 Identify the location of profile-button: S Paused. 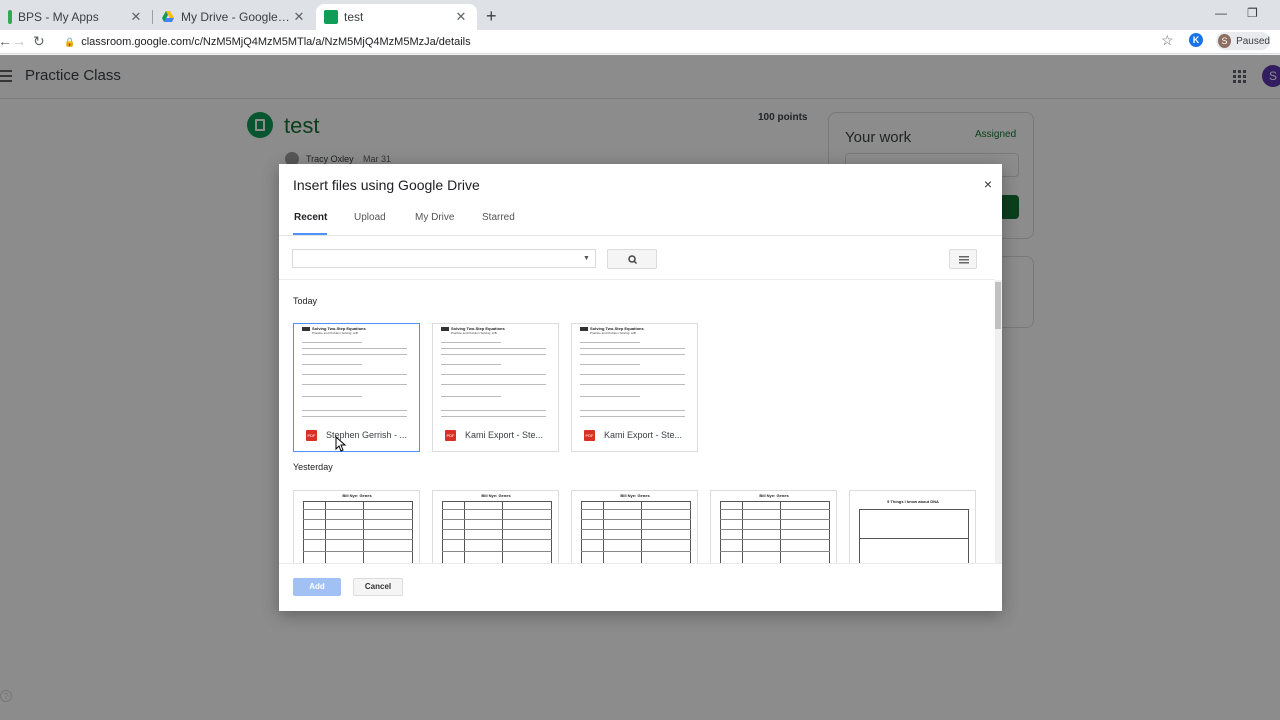
(1243, 41).